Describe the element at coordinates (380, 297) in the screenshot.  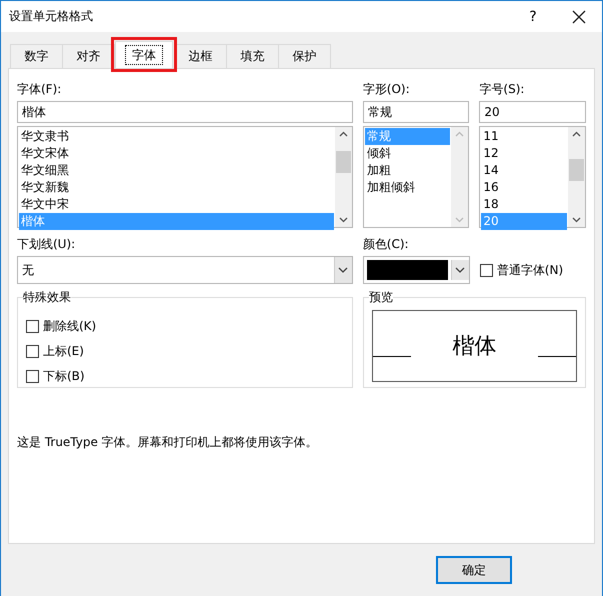
I see `group-title: 预览` at that location.